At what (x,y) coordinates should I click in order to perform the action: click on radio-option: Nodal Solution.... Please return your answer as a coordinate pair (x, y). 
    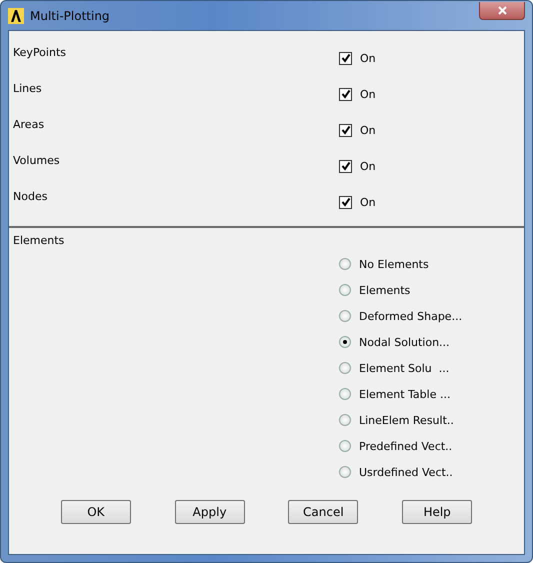
    Looking at the image, I should click on (431, 342).